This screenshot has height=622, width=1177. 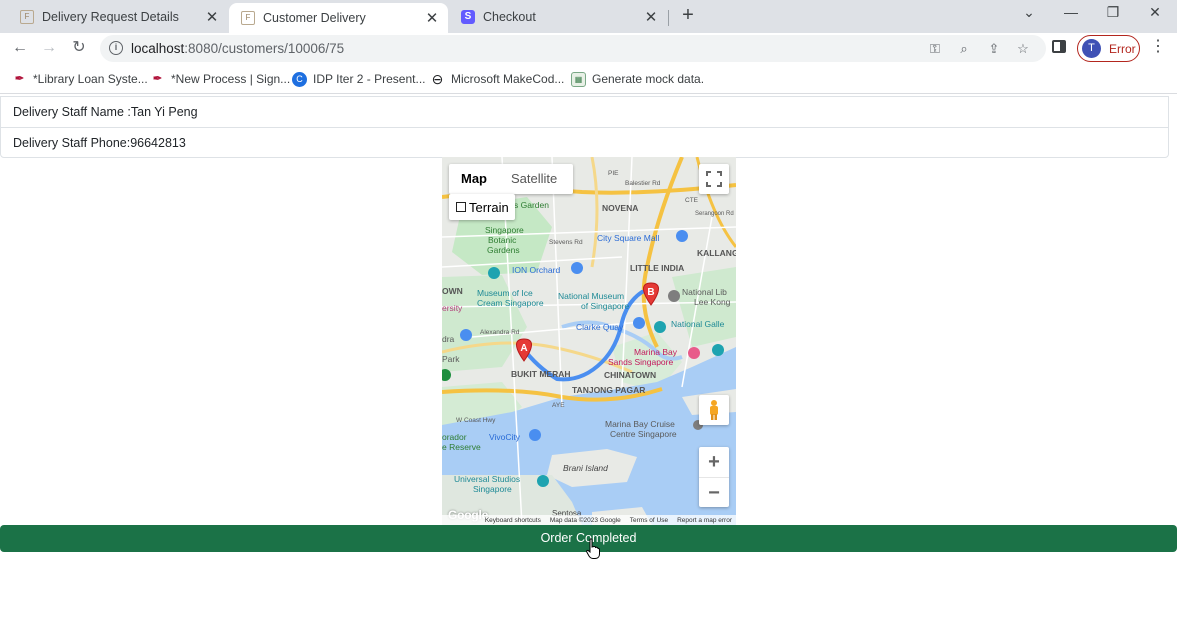 What do you see at coordinates (461, 207) in the screenshot?
I see `checkbox-icon` at bounding box center [461, 207].